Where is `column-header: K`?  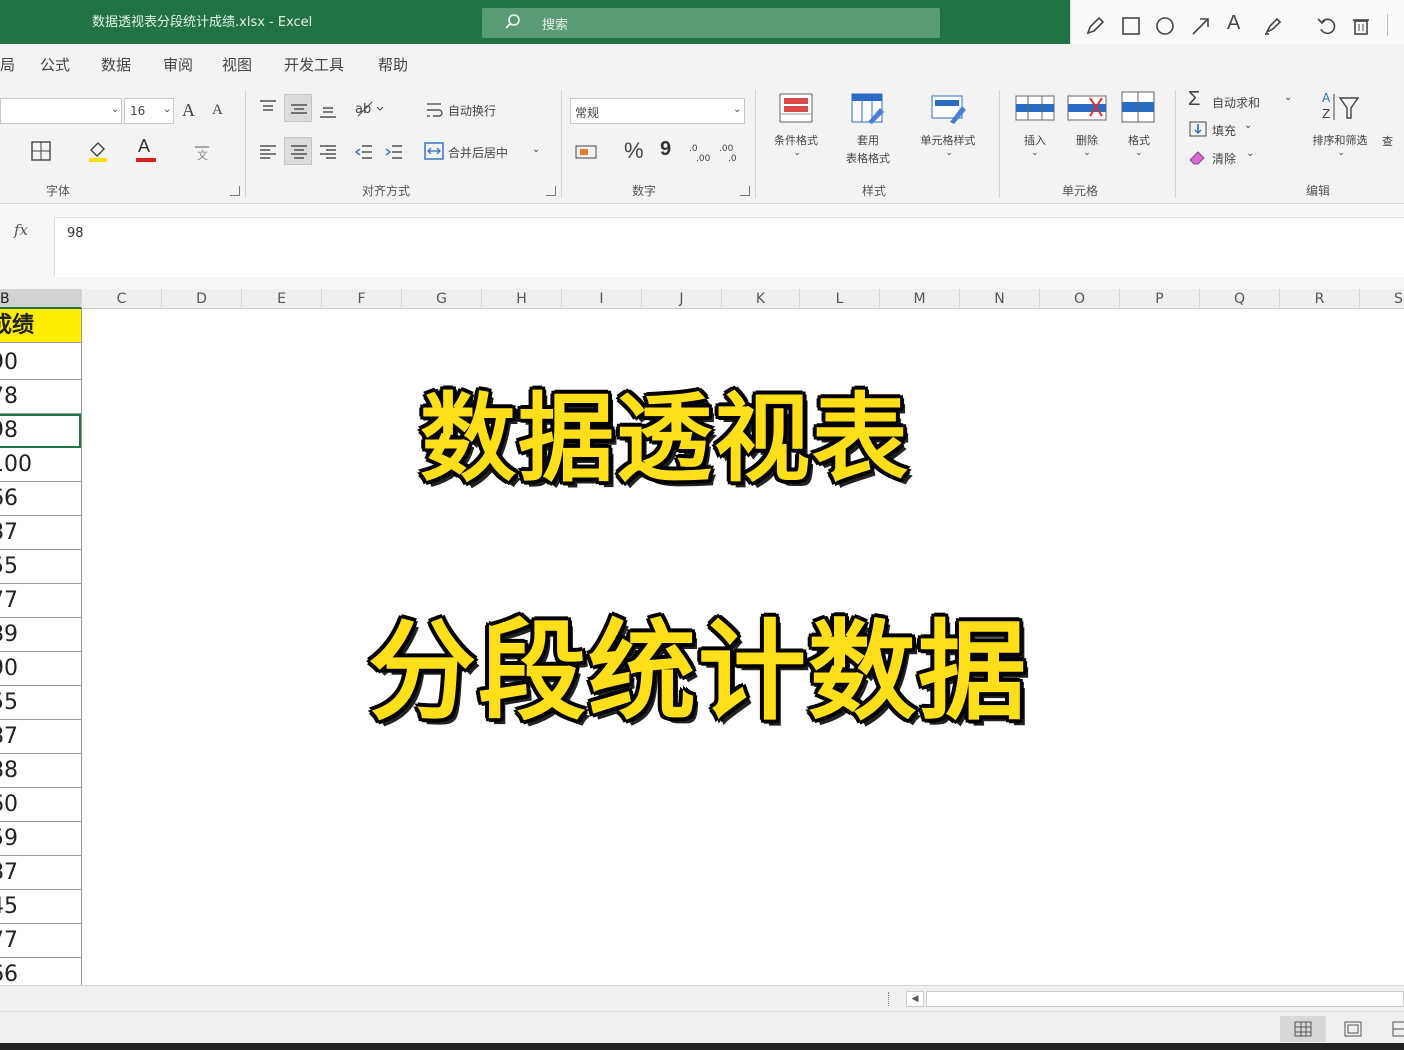
column-header: K is located at coordinates (761, 299).